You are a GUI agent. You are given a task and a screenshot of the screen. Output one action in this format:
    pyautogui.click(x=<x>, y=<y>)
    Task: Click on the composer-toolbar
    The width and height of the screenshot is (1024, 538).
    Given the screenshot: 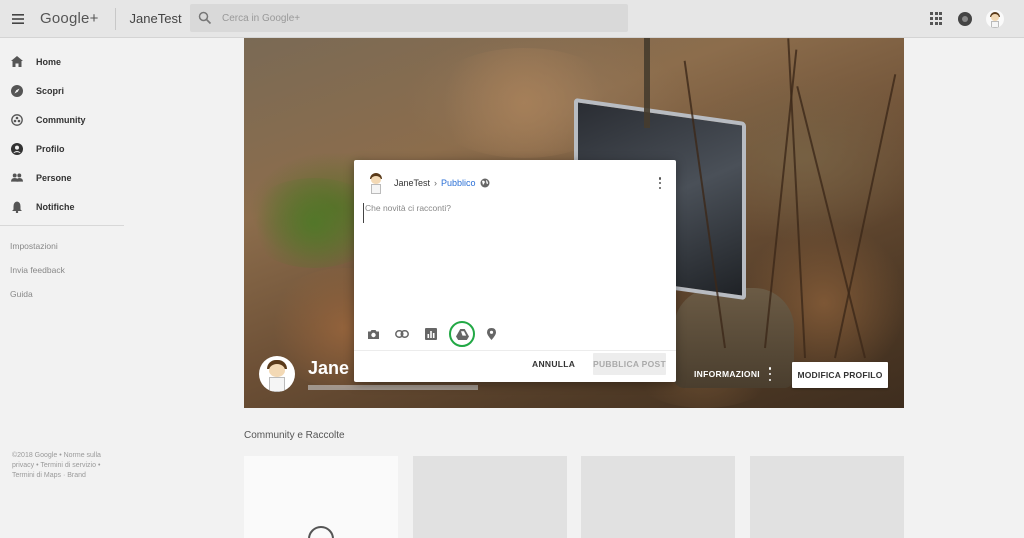 What is the action you would take?
    pyautogui.click(x=435, y=334)
    